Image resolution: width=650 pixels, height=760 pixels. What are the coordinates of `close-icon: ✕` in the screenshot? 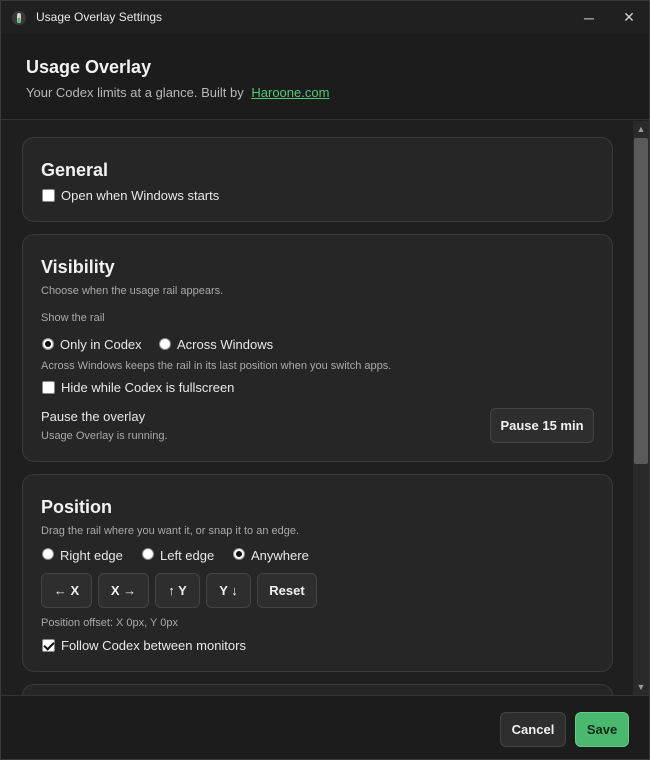 It's located at (629, 17).